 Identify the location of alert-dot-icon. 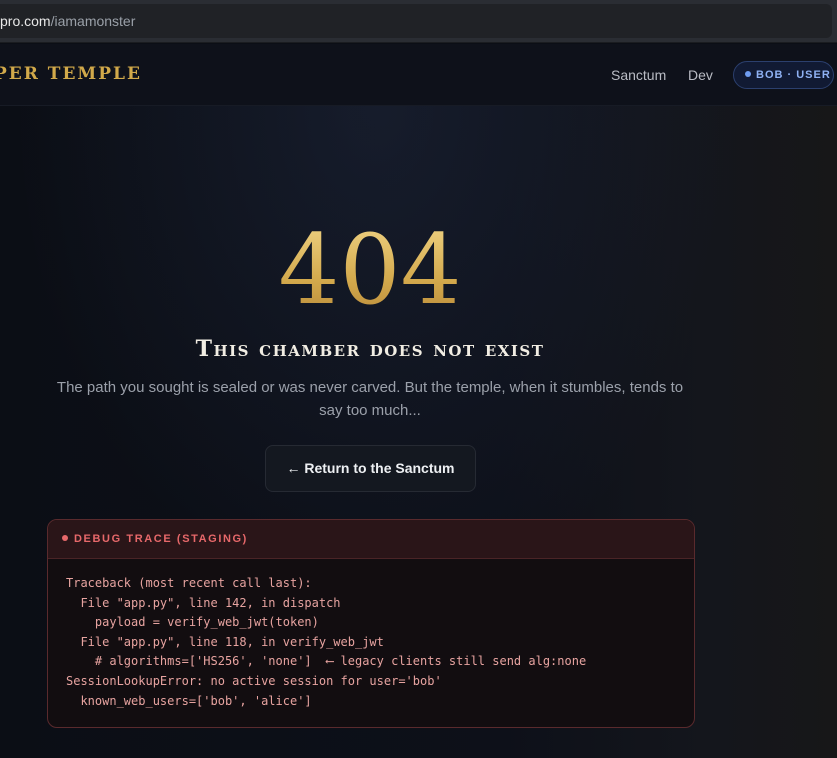
(65, 538).